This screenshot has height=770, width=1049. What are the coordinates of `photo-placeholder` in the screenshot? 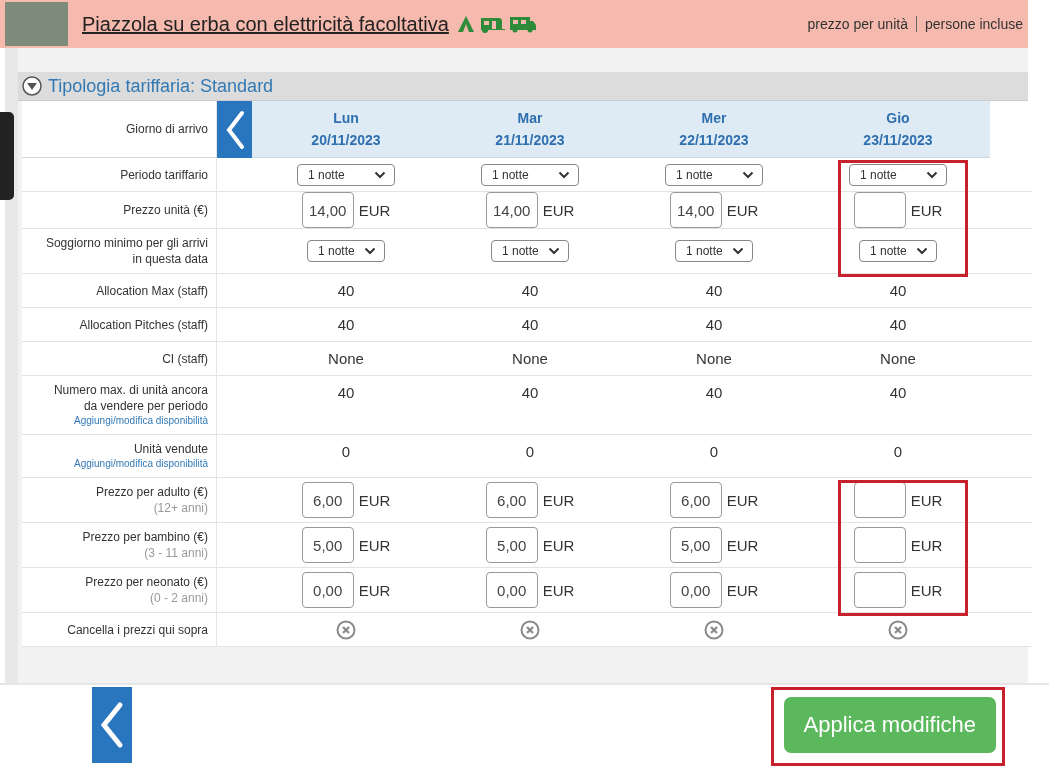 It's located at (36, 24).